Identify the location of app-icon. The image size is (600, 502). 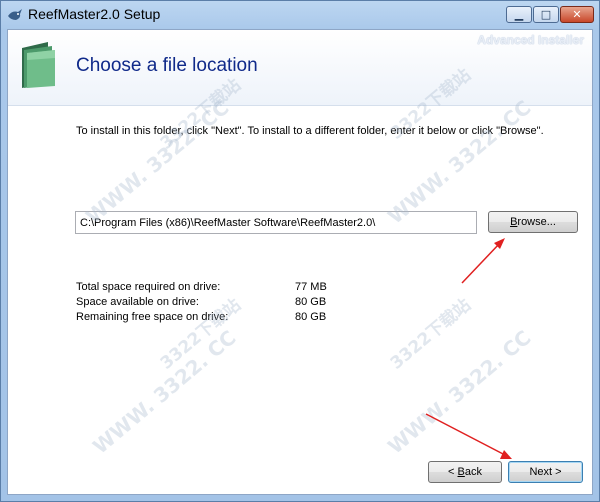
(15, 14).